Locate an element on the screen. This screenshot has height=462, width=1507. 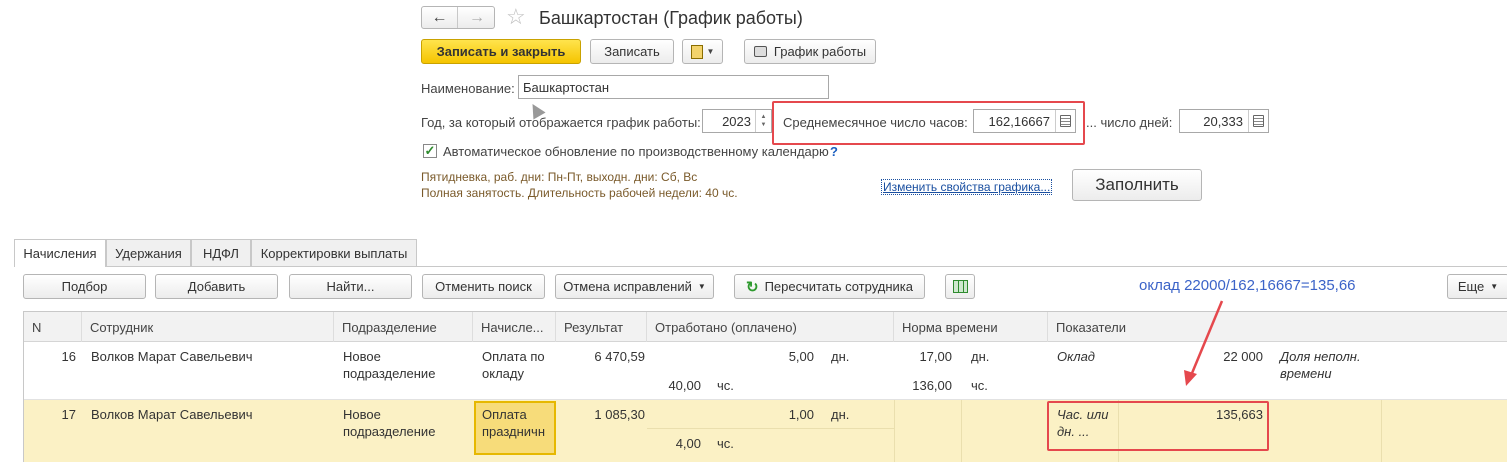
back-button: ← is located at coordinates (440, 17).